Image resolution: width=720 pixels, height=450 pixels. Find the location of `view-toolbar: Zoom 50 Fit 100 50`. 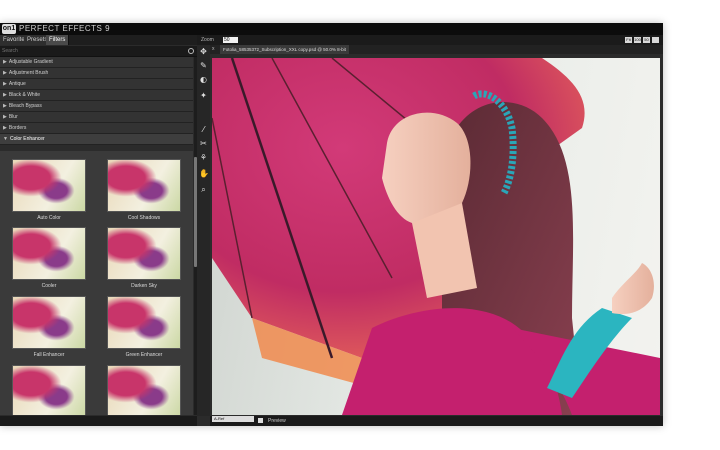

view-toolbar: Zoom 50 Fit 100 50 is located at coordinates (430, 40).